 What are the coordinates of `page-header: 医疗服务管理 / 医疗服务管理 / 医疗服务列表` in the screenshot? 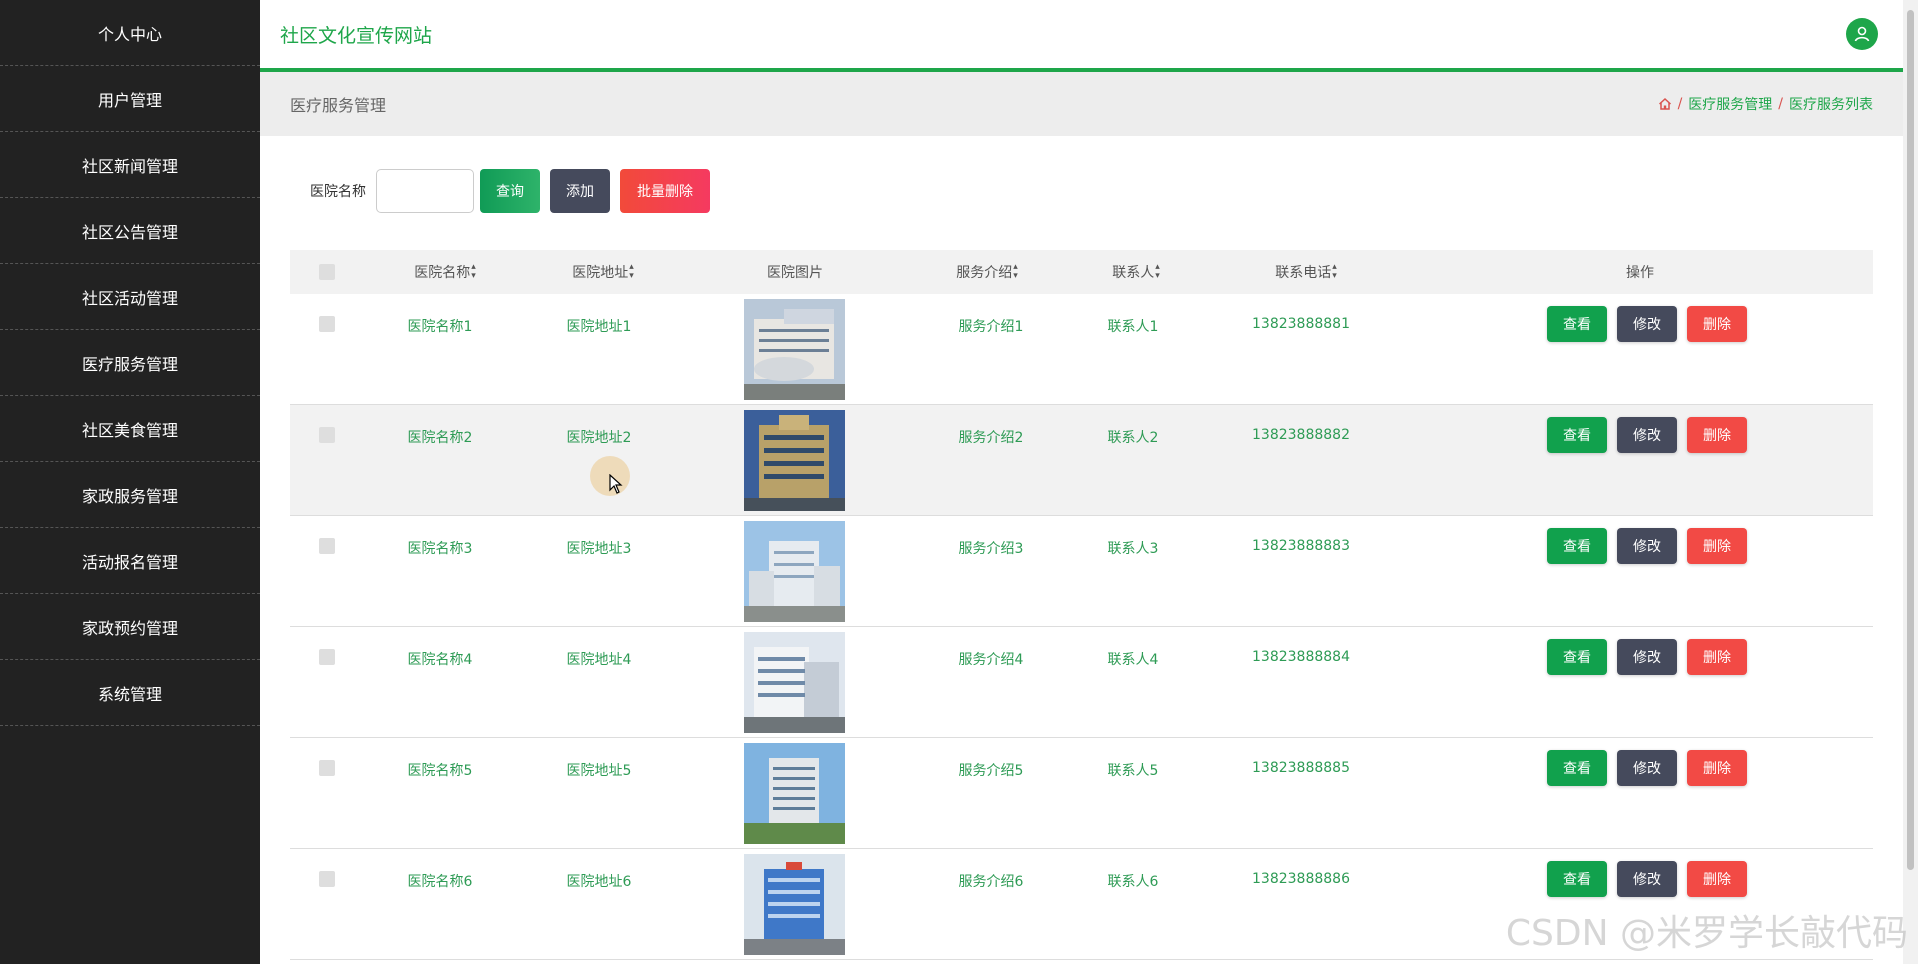 It's located at (1081, 104).